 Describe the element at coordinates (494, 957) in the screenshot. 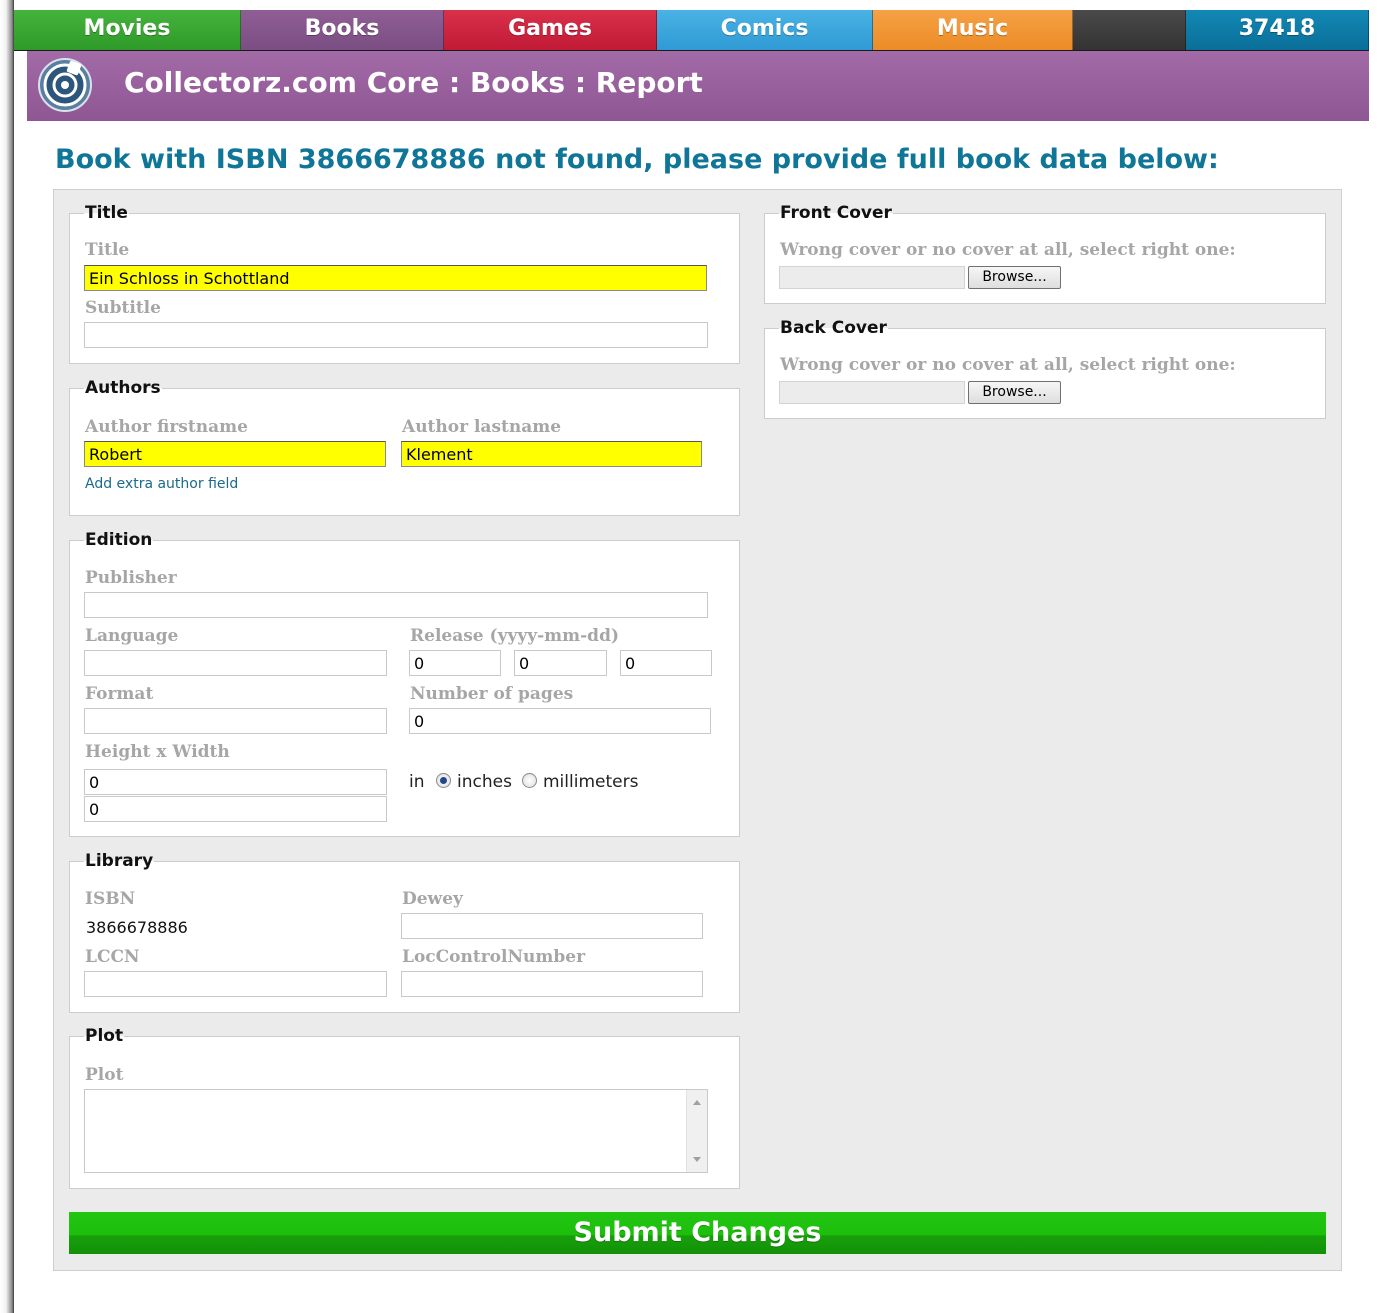

I see `loc-control-number-label: LocControlNumber` at that location.